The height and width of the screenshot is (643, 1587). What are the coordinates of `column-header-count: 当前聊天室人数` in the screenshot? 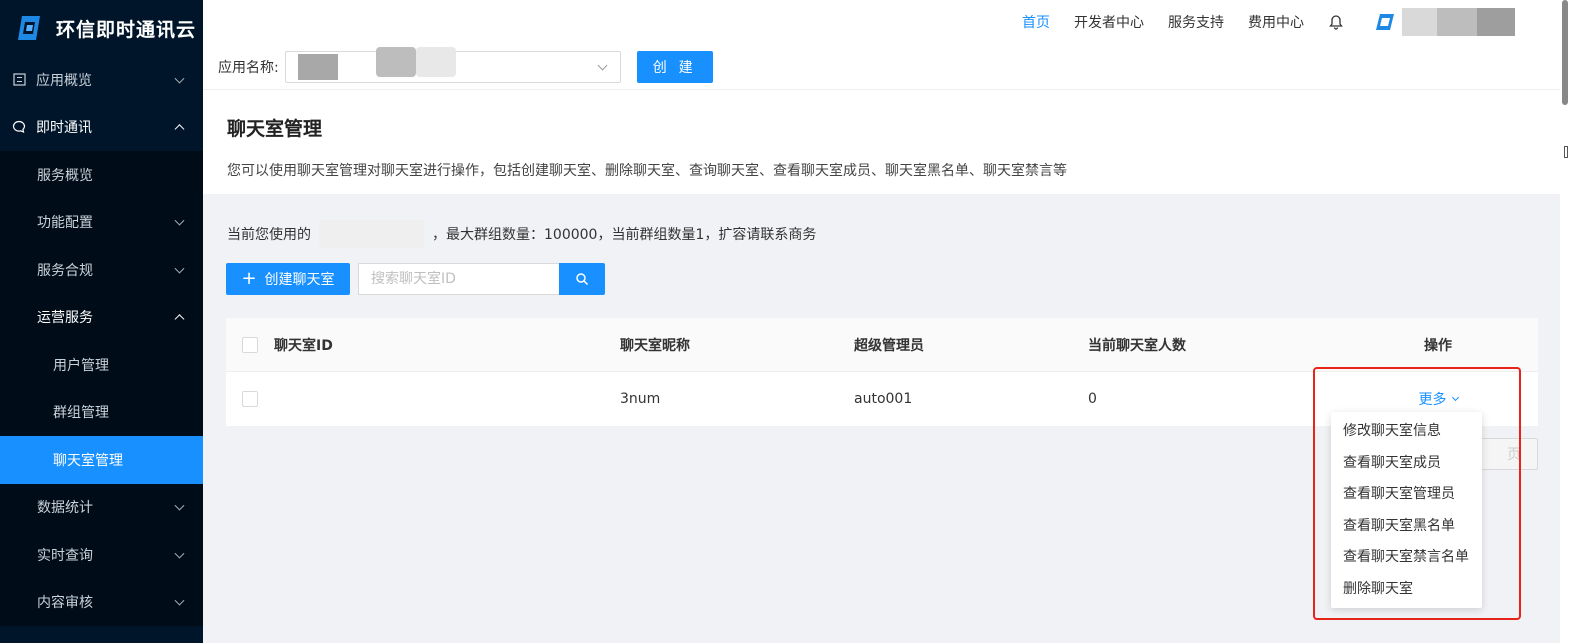 It's located at (1137, 345).